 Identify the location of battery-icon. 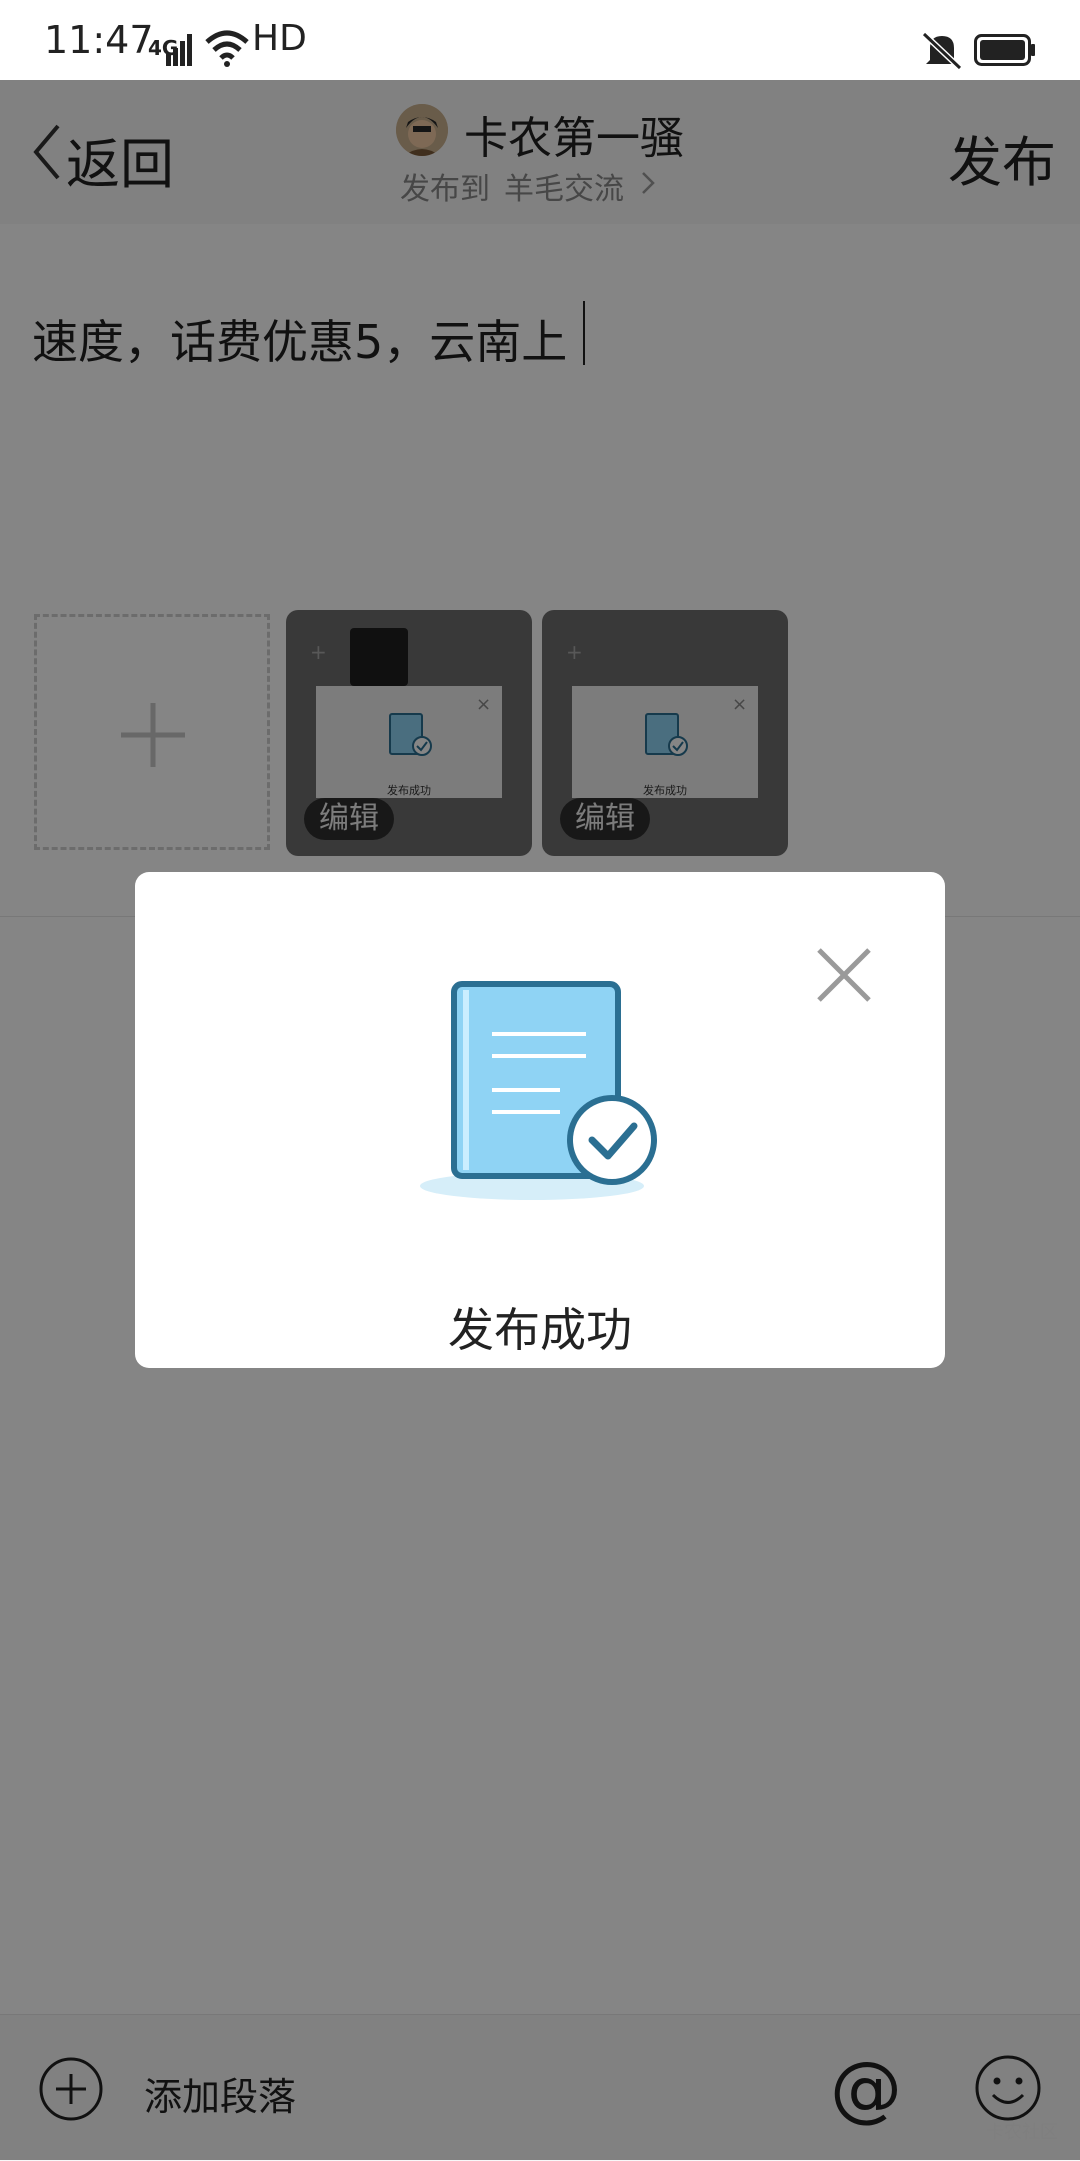
(1004, 50).